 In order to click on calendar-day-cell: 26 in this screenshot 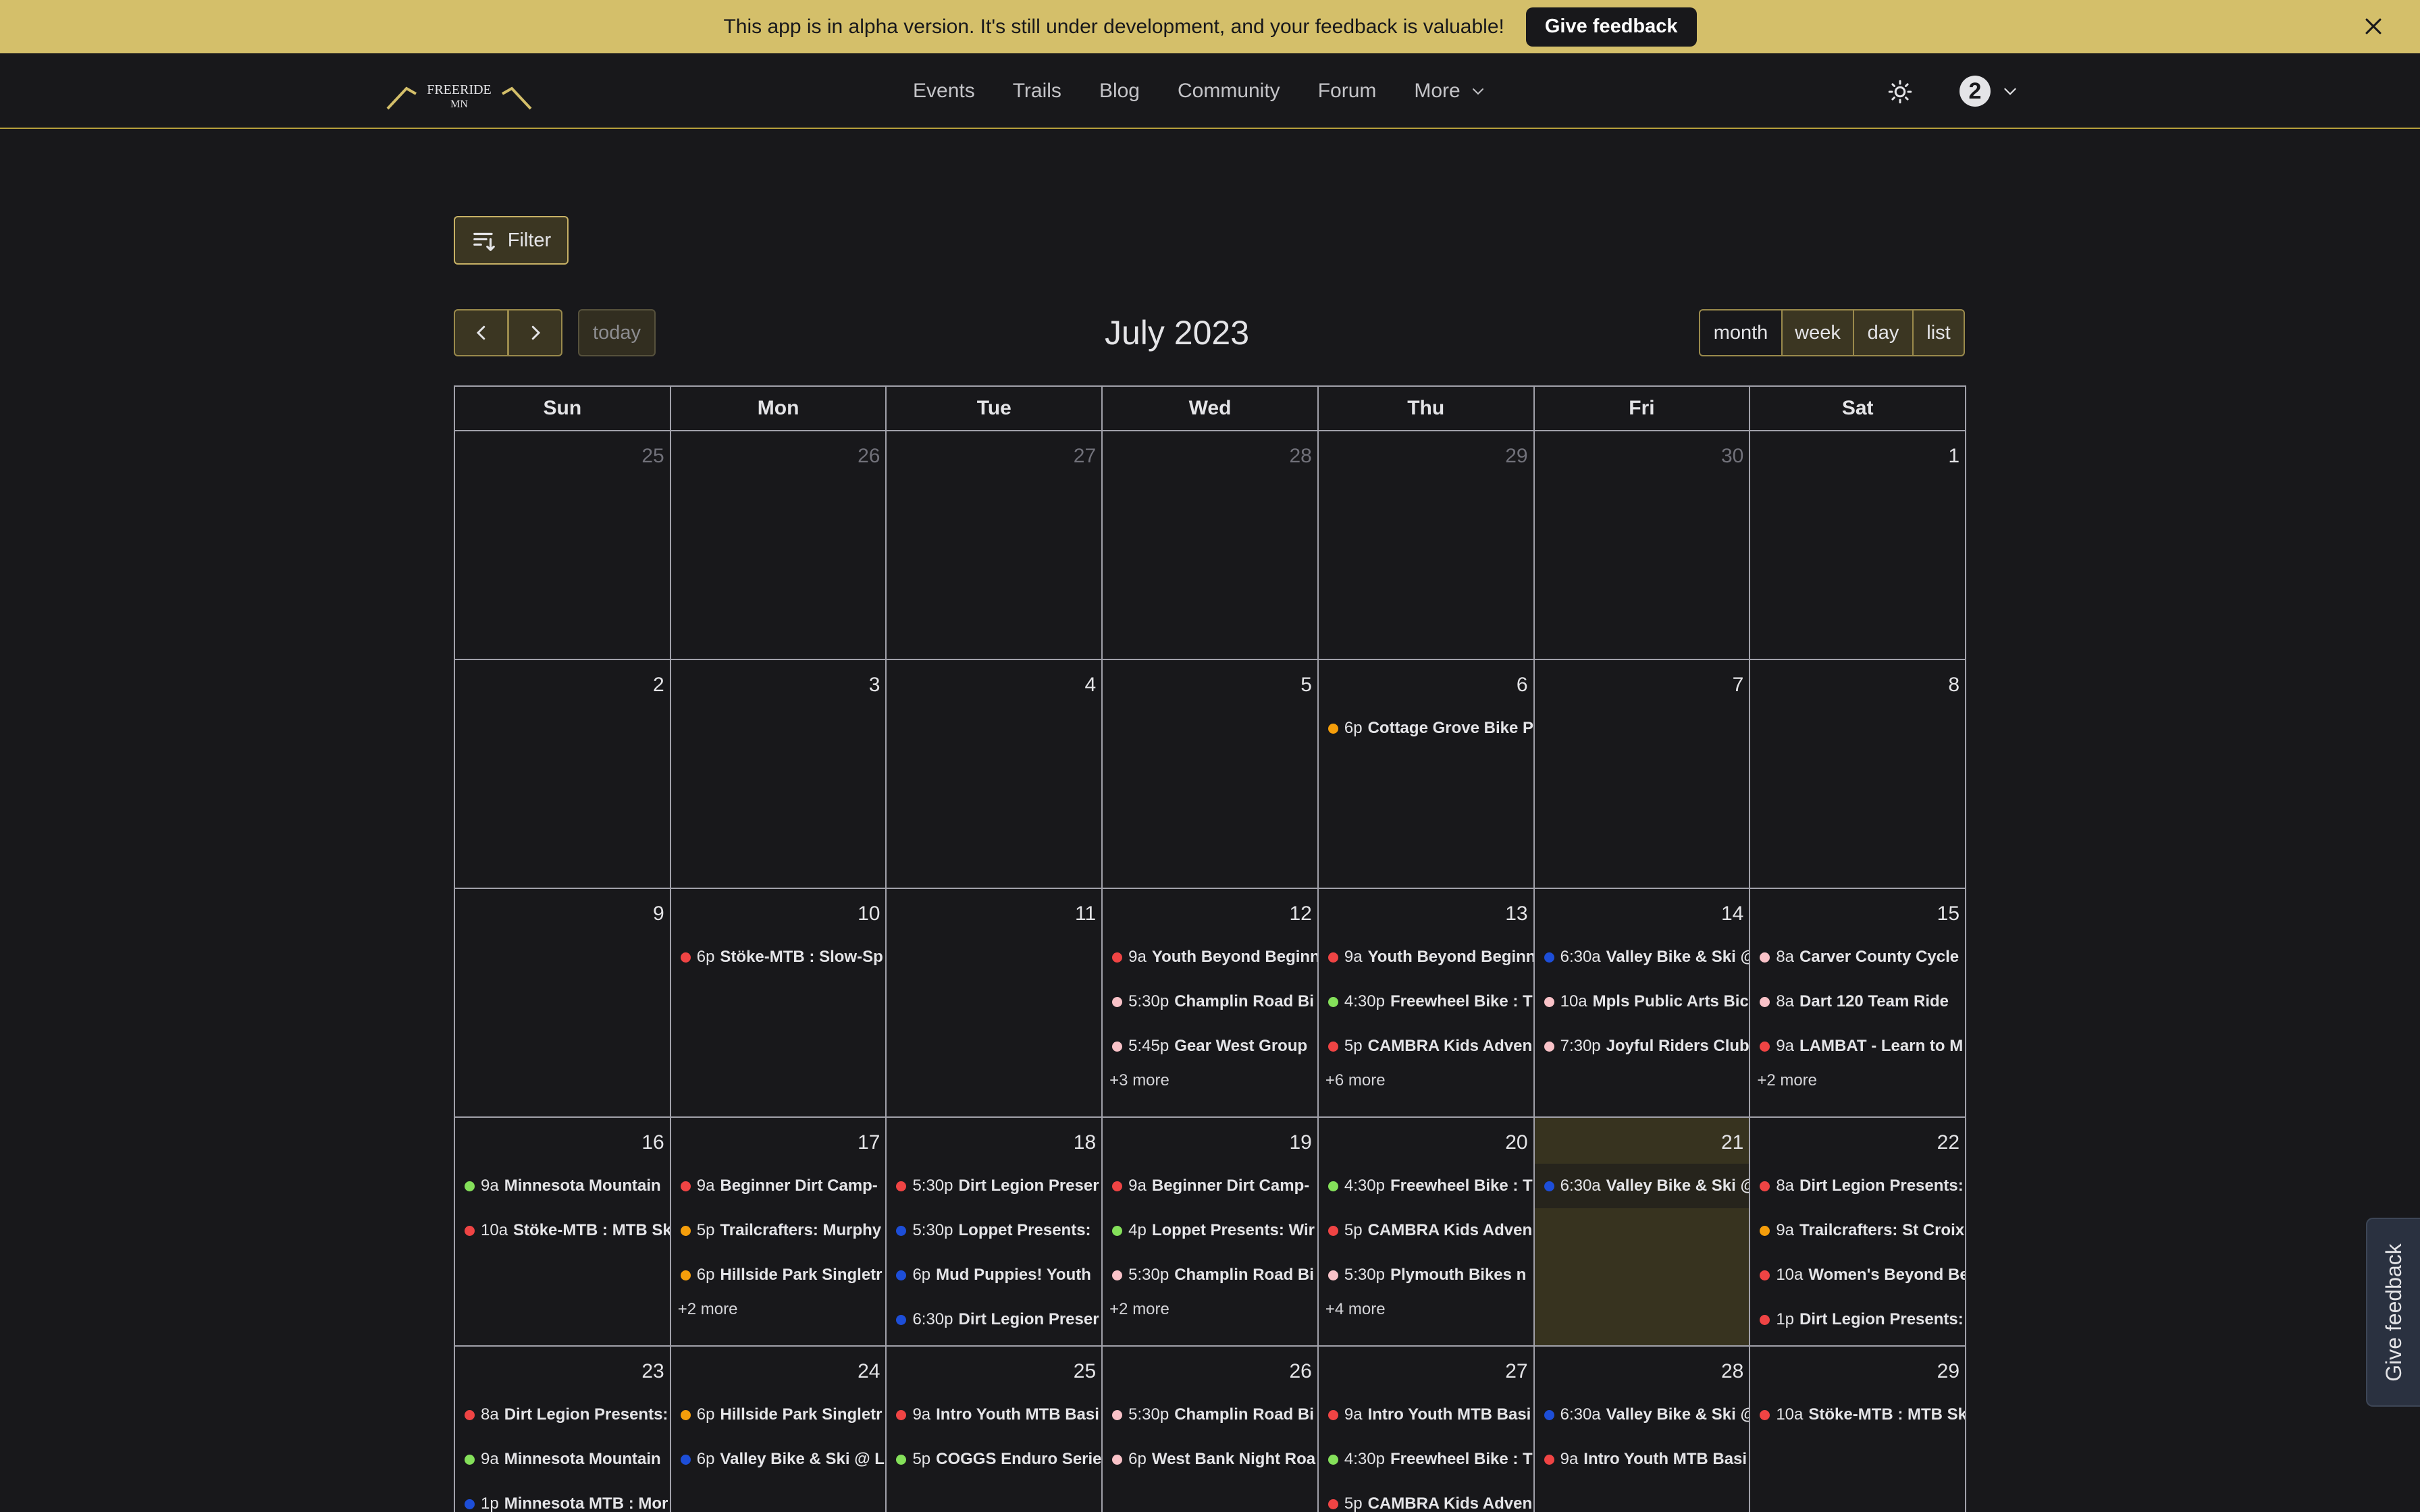, I will do `click(778, 545)`.